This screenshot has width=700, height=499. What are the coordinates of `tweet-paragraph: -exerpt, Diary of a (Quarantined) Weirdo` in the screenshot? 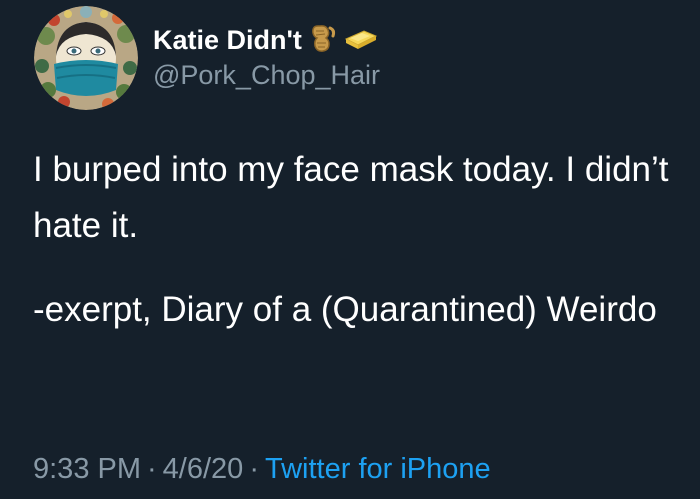 It's located at (345, 309).